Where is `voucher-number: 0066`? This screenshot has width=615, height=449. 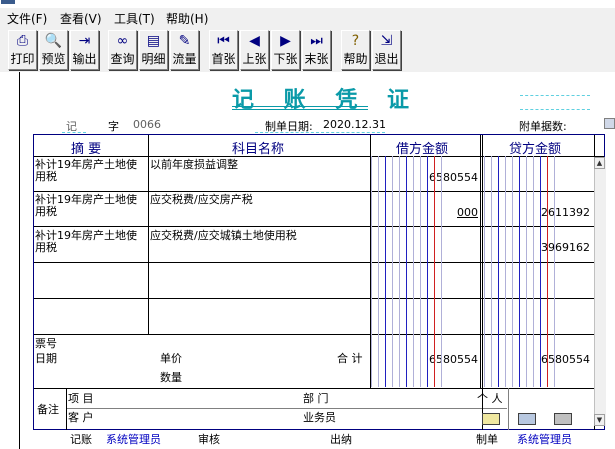
voucher-number: 0066 is located at coordinates (147, 124).